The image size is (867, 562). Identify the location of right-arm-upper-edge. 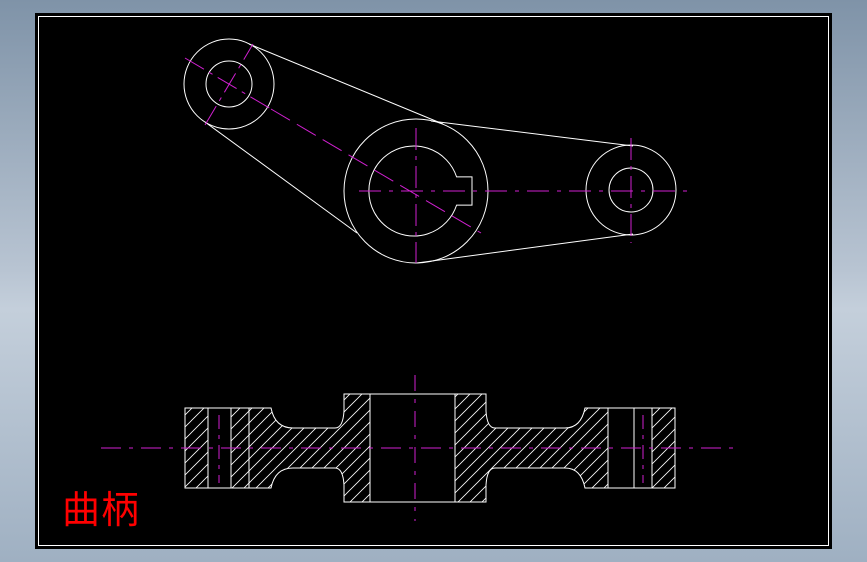
(532, 133).